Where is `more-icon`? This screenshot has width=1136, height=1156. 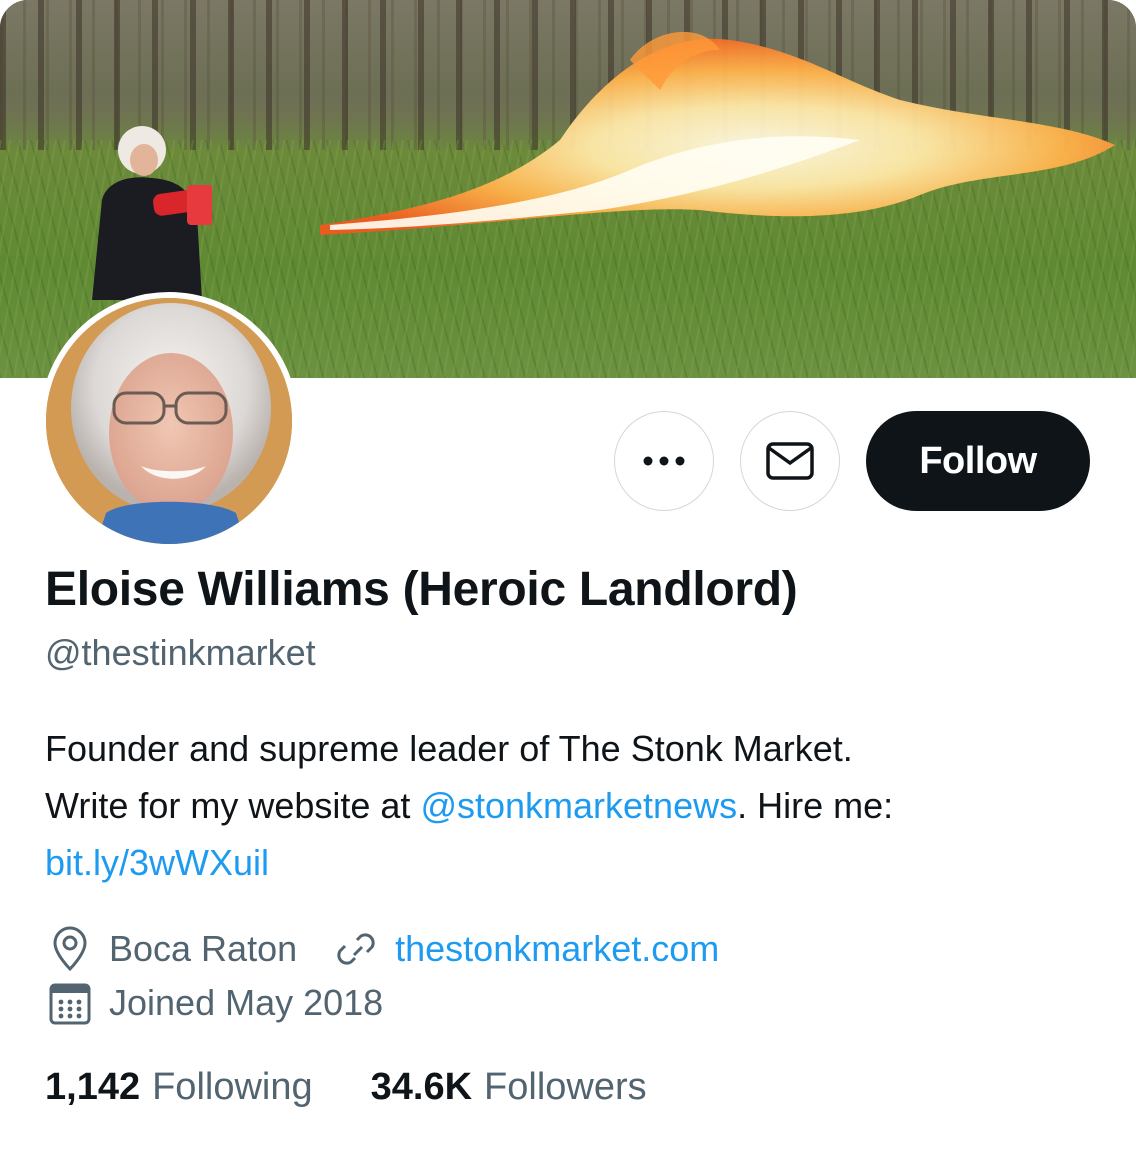 more-icon is located at coordinates (664, 461).